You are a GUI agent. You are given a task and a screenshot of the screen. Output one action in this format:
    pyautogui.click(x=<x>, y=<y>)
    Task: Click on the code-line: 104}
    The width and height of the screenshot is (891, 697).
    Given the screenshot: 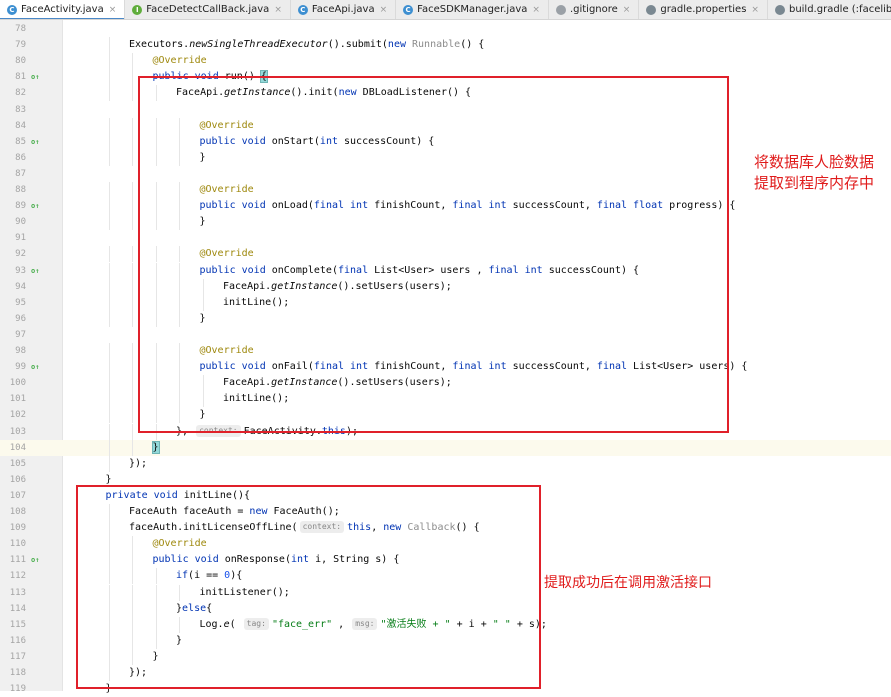 What is the action you would take?
    pyautogui.click(x=445, y=447)
    